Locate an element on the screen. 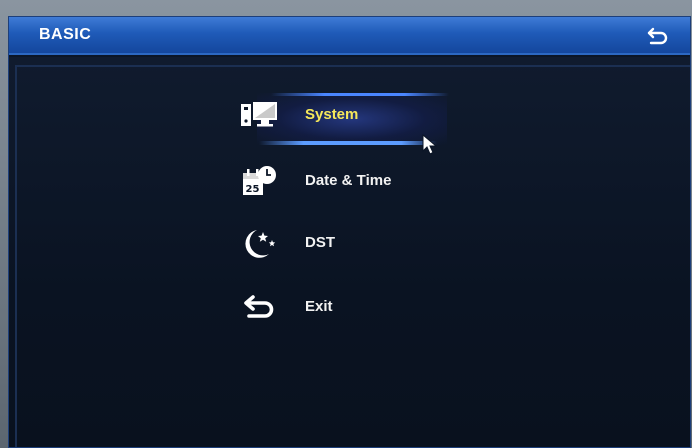  title-bar: BASIC is located at coordinates (349, 36).